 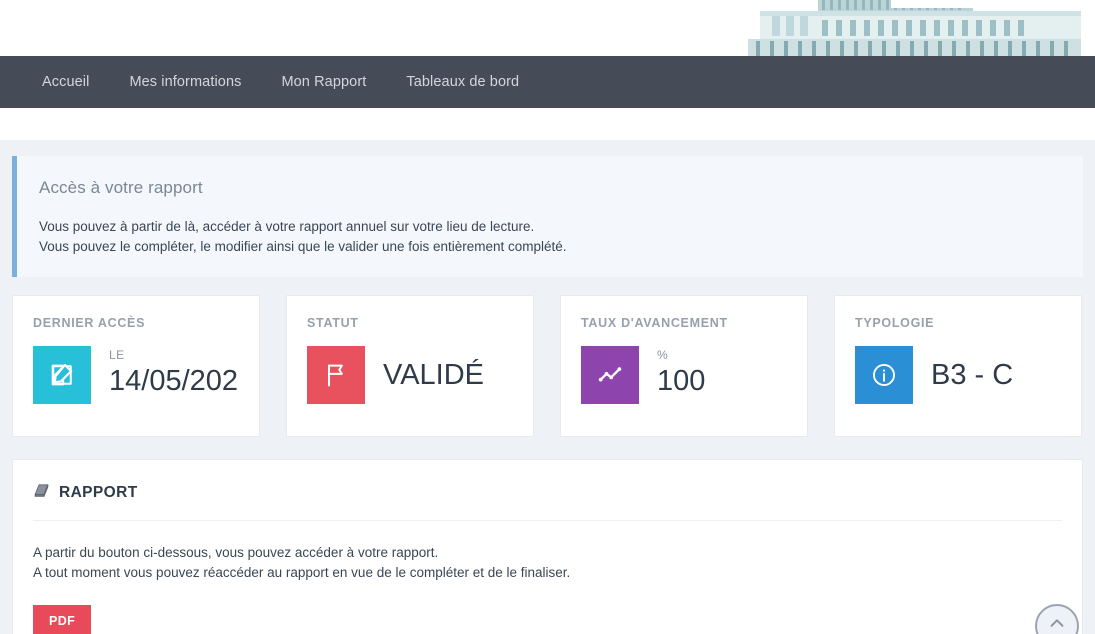 What do you see at coordinates (62, 375) in the screenshot?
I see `edit-square-icon` at bounding box center [62, 375].